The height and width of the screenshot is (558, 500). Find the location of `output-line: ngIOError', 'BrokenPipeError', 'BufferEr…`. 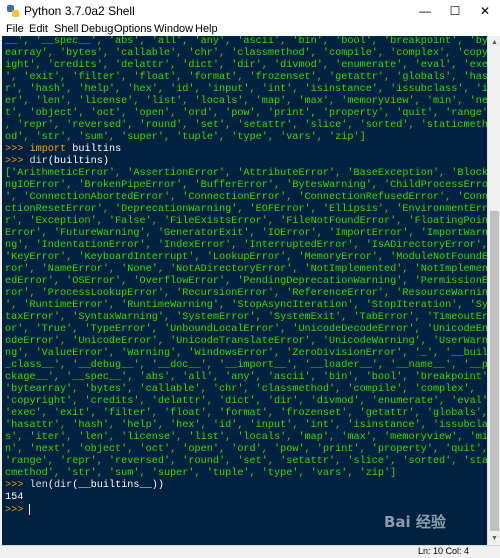

output-line: ngIOError', 'BrokenPipeError', 'BufferEr… is located at coordinates (246, 185).